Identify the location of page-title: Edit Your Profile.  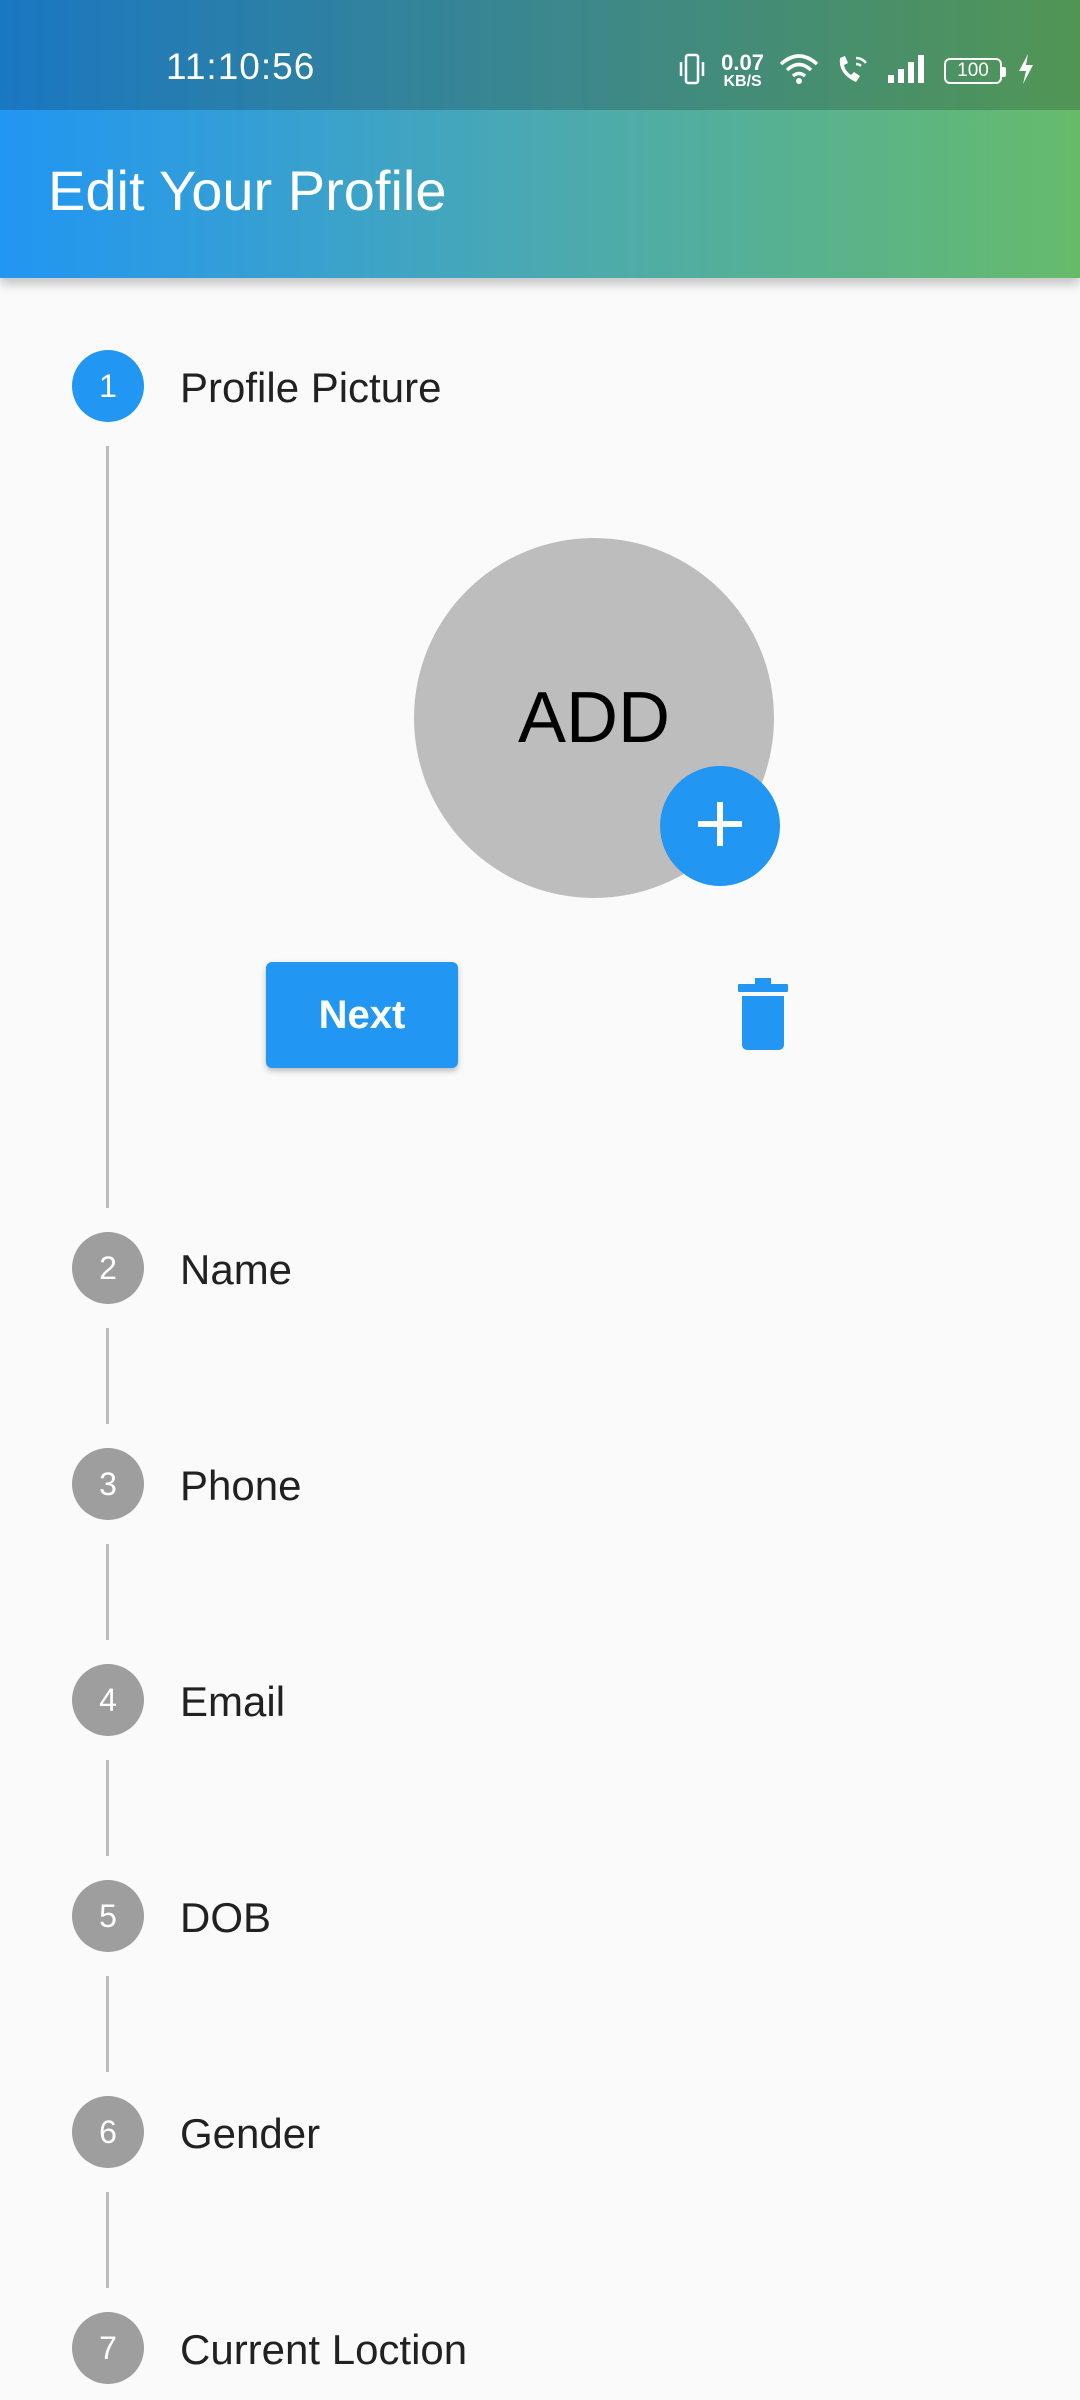
(247, 190).